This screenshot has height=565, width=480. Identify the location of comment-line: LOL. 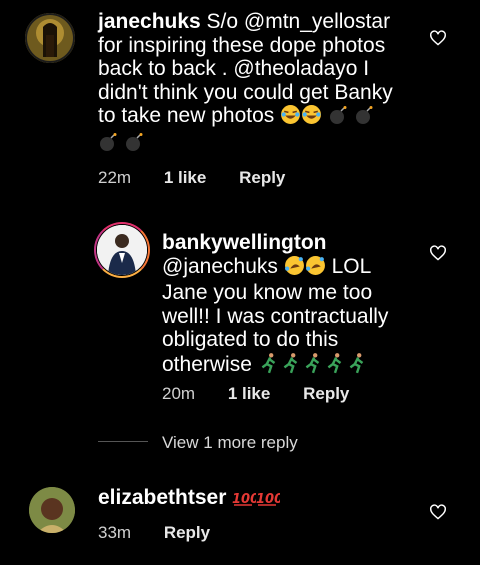
(348, 266).